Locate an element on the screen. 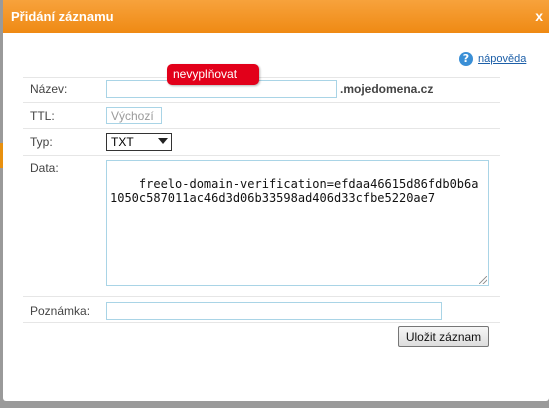  type-label: Typ: is located at coordinates (41, 142).